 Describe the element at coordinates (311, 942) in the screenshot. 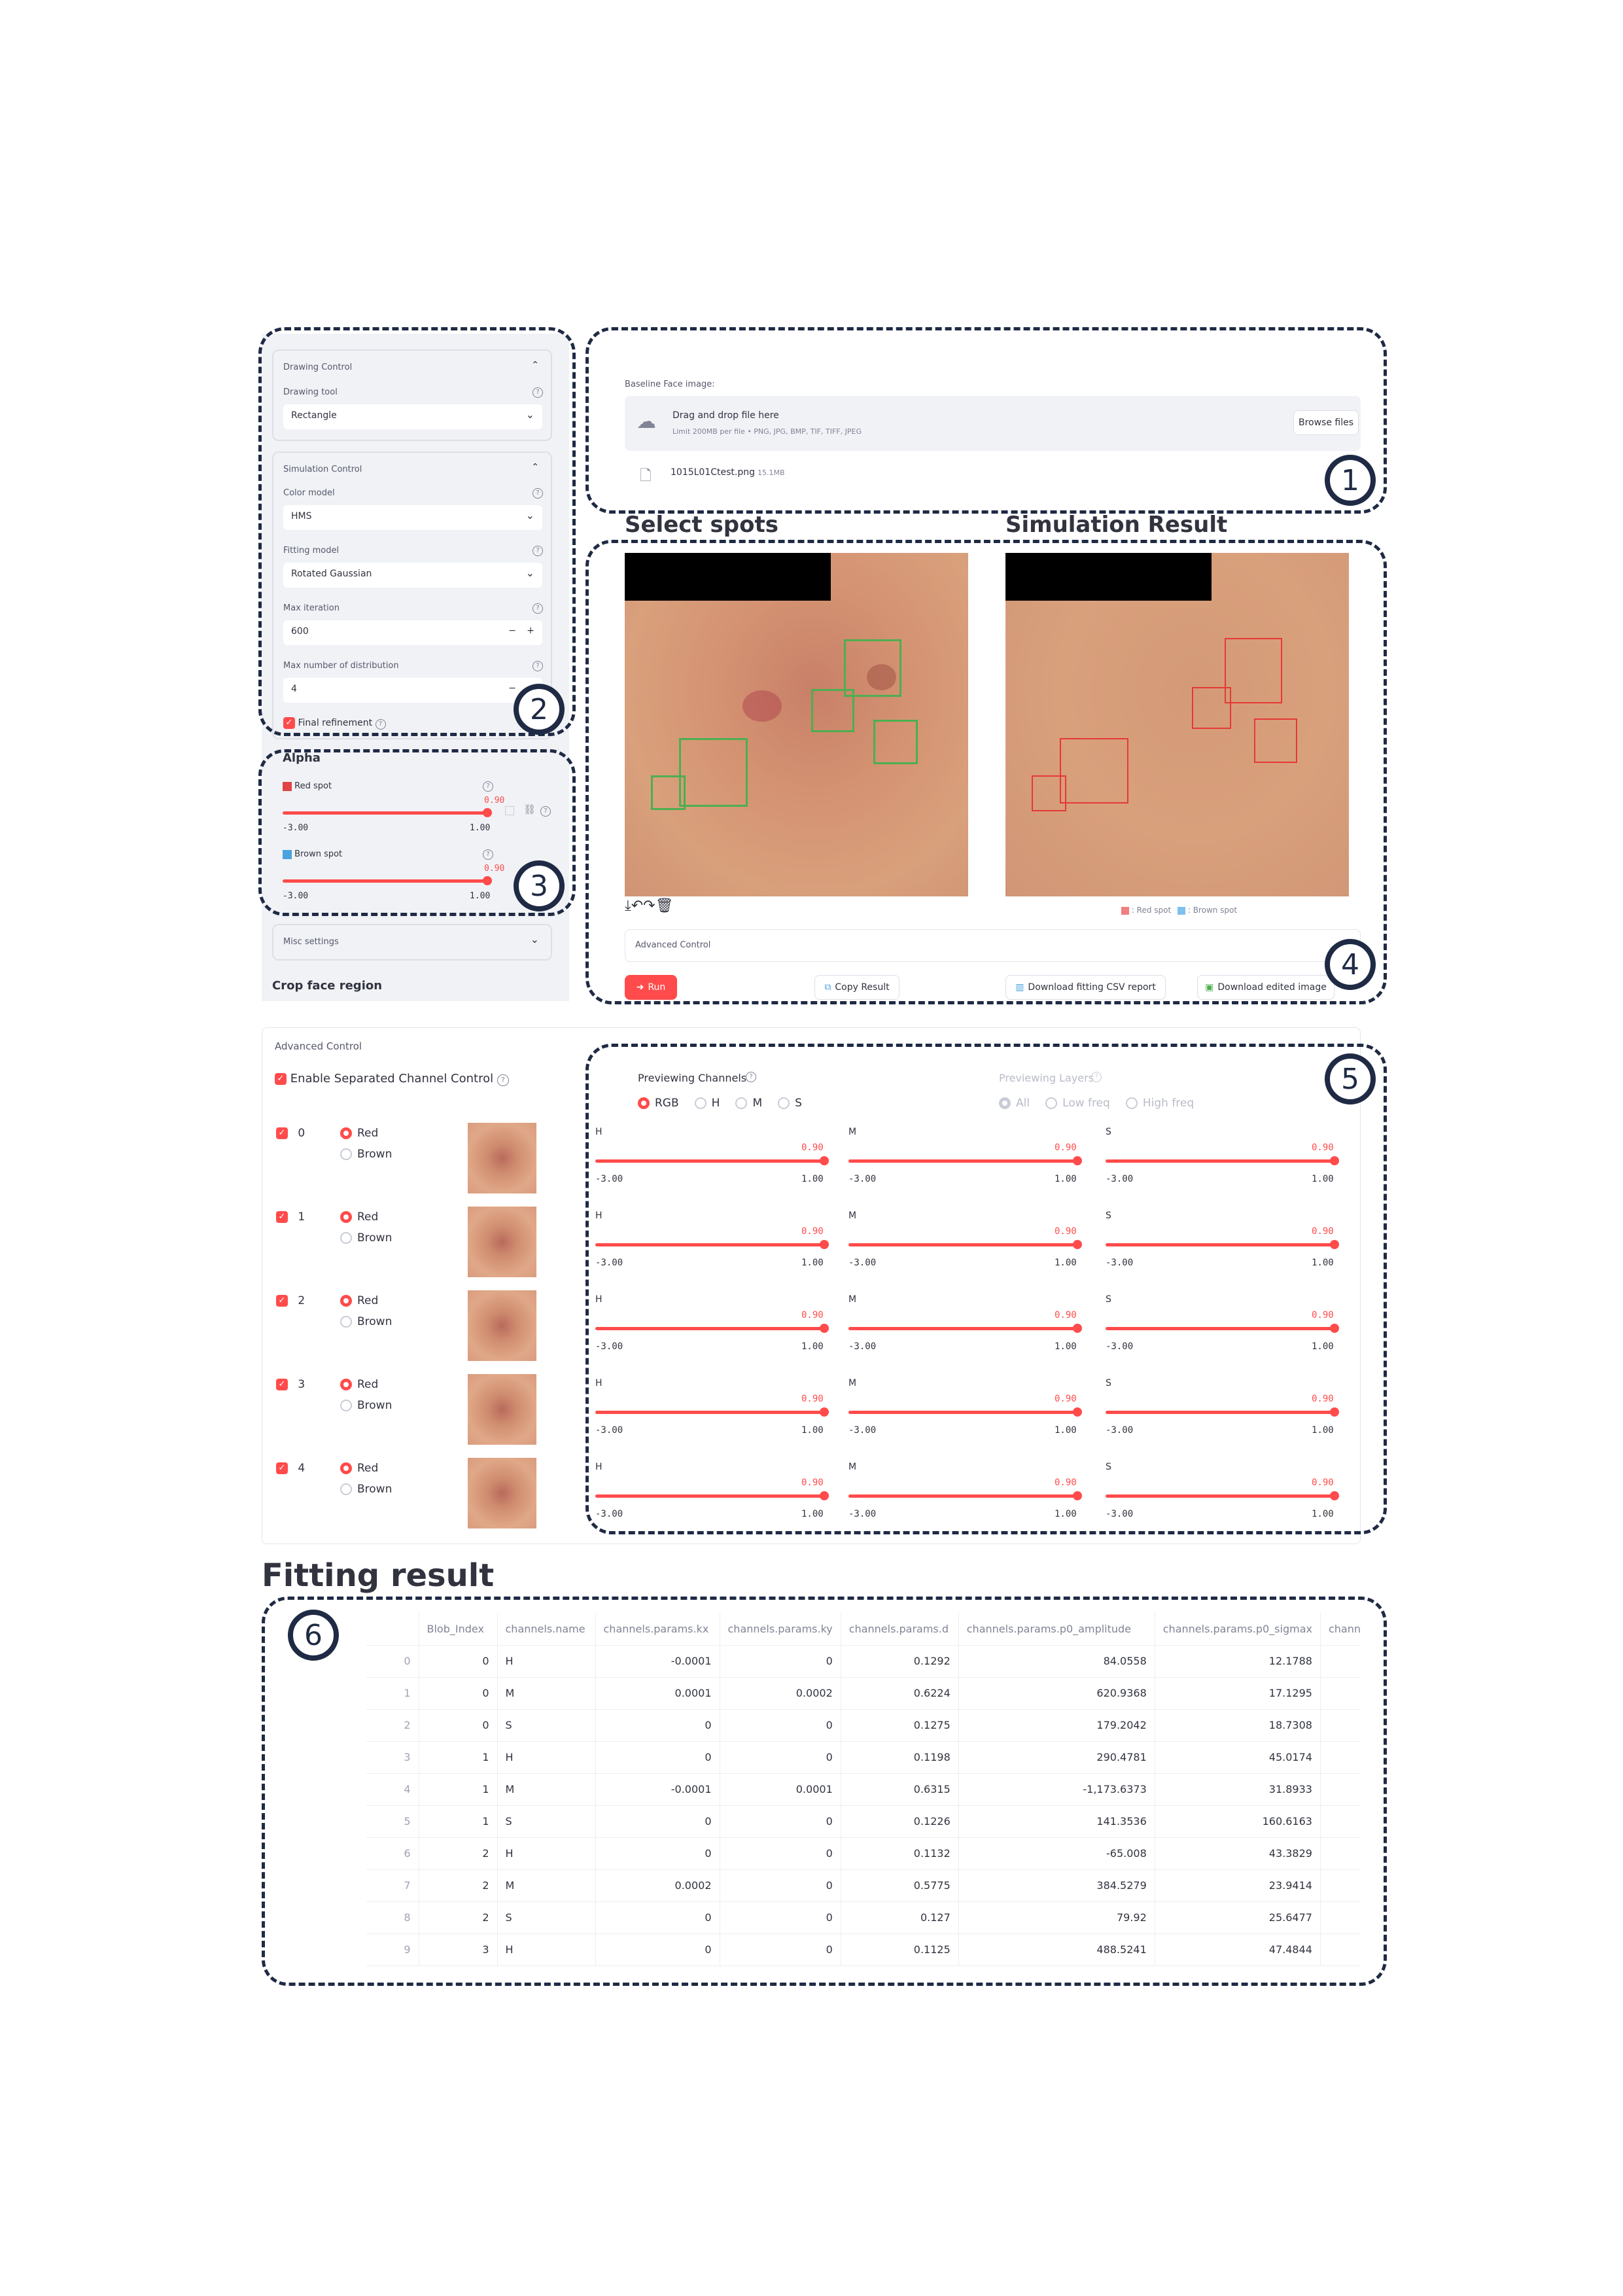

I see `misc-settings-title: Misc settings` at that location.